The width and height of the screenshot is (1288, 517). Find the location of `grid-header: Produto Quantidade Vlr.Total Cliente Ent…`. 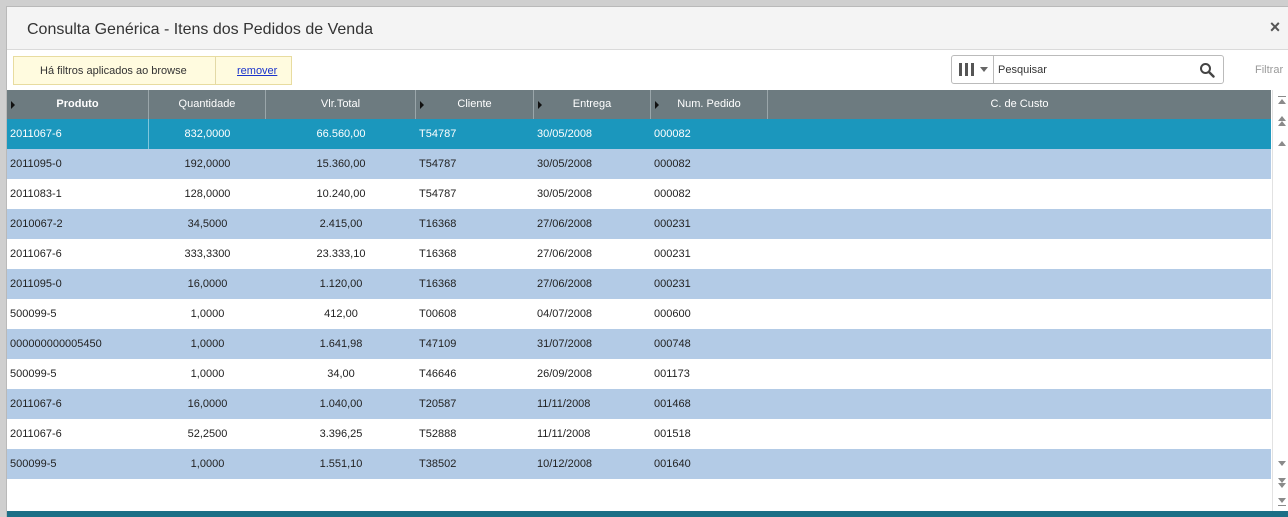

grid-header: Produto Quantidade Vlr.Total Cliente Ent… is located at coordinates (639, 104).